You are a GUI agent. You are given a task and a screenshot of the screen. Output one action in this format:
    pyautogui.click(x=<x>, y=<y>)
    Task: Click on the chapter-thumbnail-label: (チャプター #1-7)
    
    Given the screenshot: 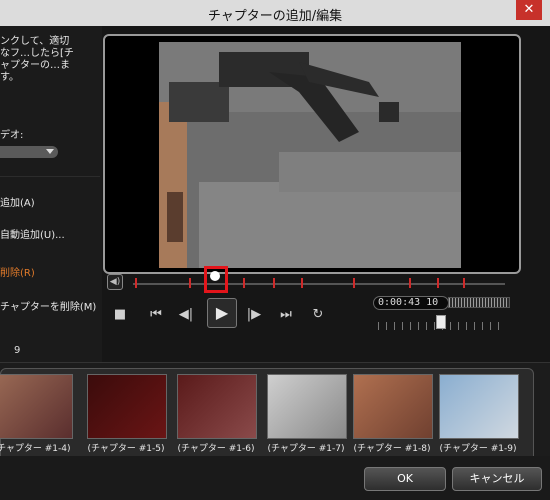 What is the action you would take?
    pyautogui.click(x=306, y=449)
    